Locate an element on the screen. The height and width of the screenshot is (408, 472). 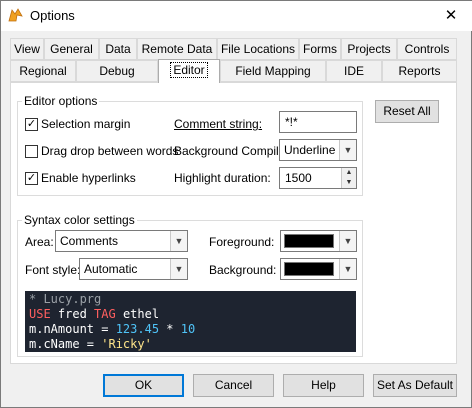
tab-label: File Locations is located at coordinates (258, 49).